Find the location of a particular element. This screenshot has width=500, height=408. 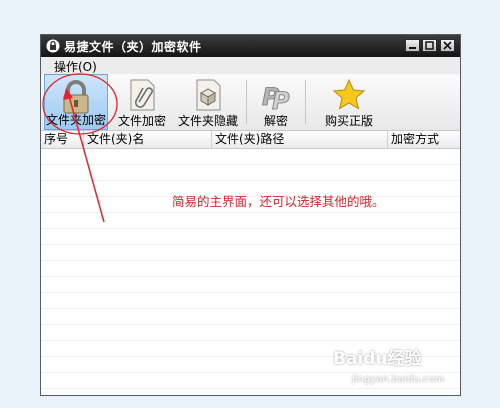

buy-genuine-button: 购买正版 is located at coordinates (349, 102).